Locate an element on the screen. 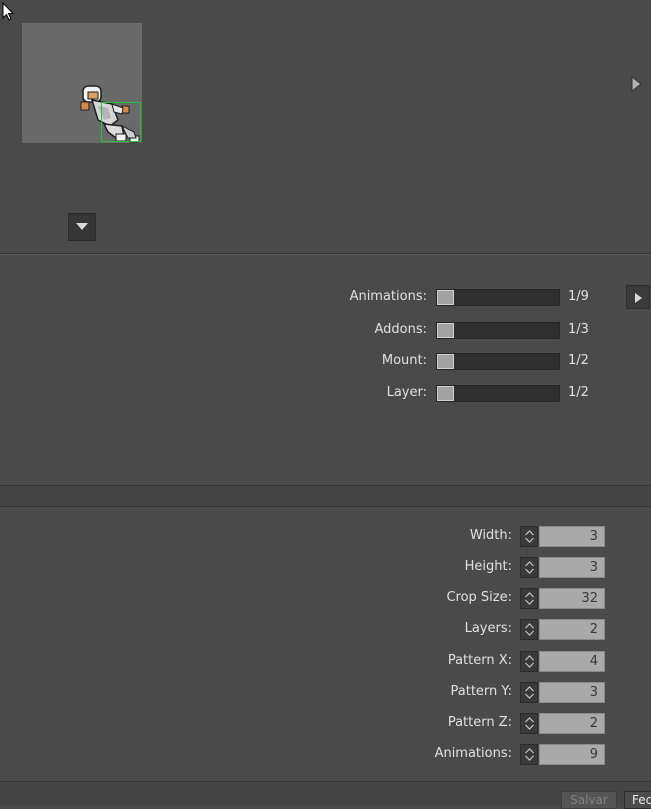 The width and height of the screenshot is (651, 809). slider-label-animations: Animations: is located at coordinates (388, 296).